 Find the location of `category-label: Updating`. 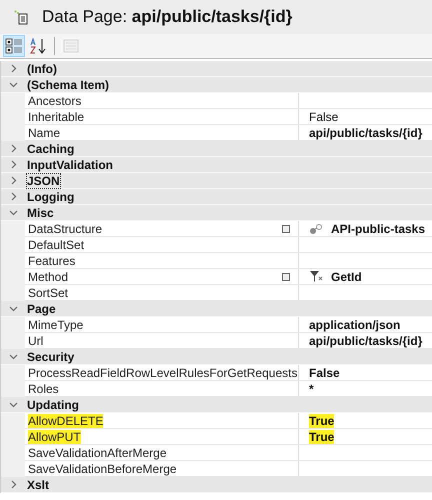

category-label: Updating is located at coordinates (53, 405).